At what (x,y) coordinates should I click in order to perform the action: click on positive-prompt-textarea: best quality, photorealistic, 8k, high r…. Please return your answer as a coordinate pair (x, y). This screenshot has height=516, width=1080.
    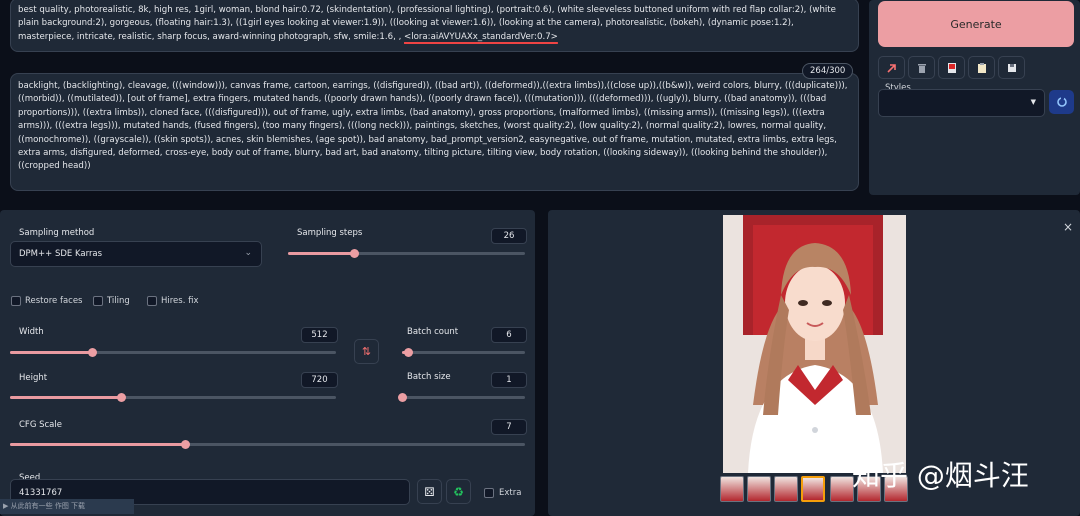
    Looking at the image, I should click on (434, 26).